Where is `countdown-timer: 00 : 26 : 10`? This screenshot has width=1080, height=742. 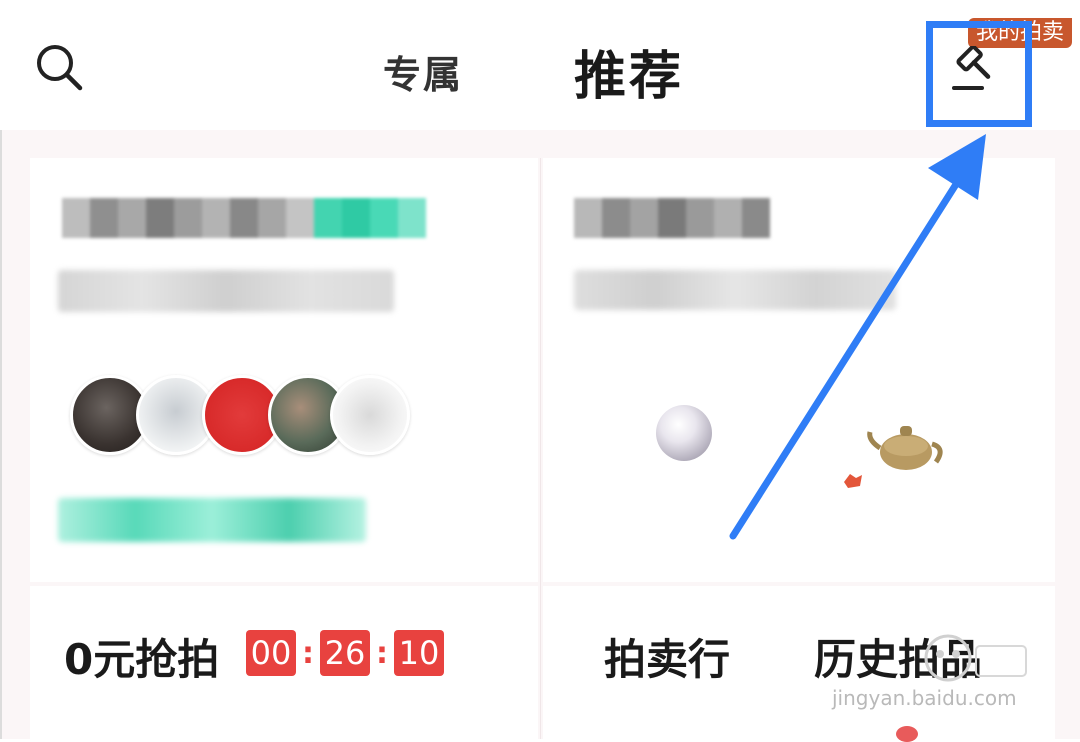 countdown-timer: 00 : 26 : 10 is located at coordinates (345, 653).